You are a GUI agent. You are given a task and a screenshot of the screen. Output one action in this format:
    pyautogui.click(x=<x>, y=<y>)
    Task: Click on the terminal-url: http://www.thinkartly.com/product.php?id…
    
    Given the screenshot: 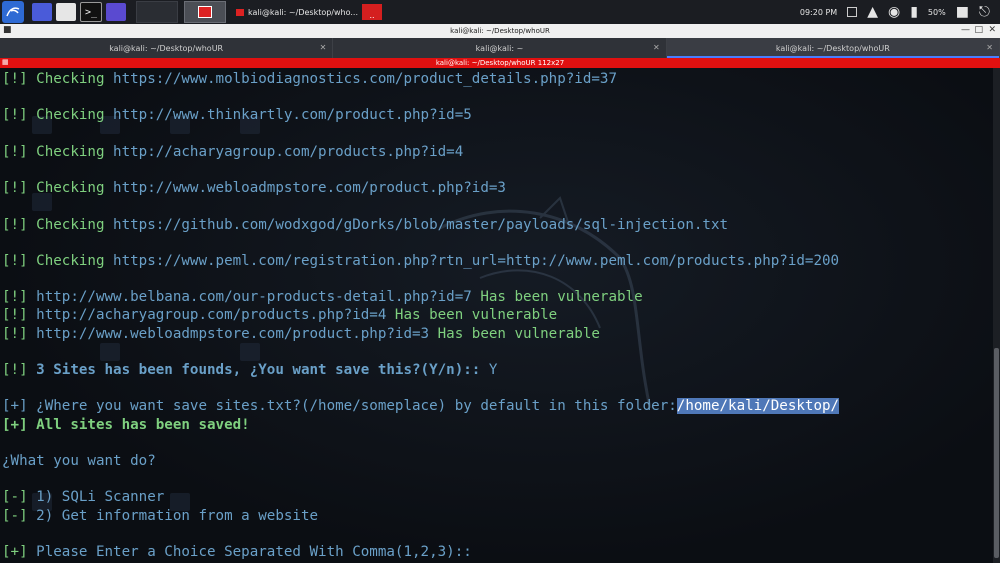 What is the action you would take?
    pyautogui.click(x=292, y=115)
    